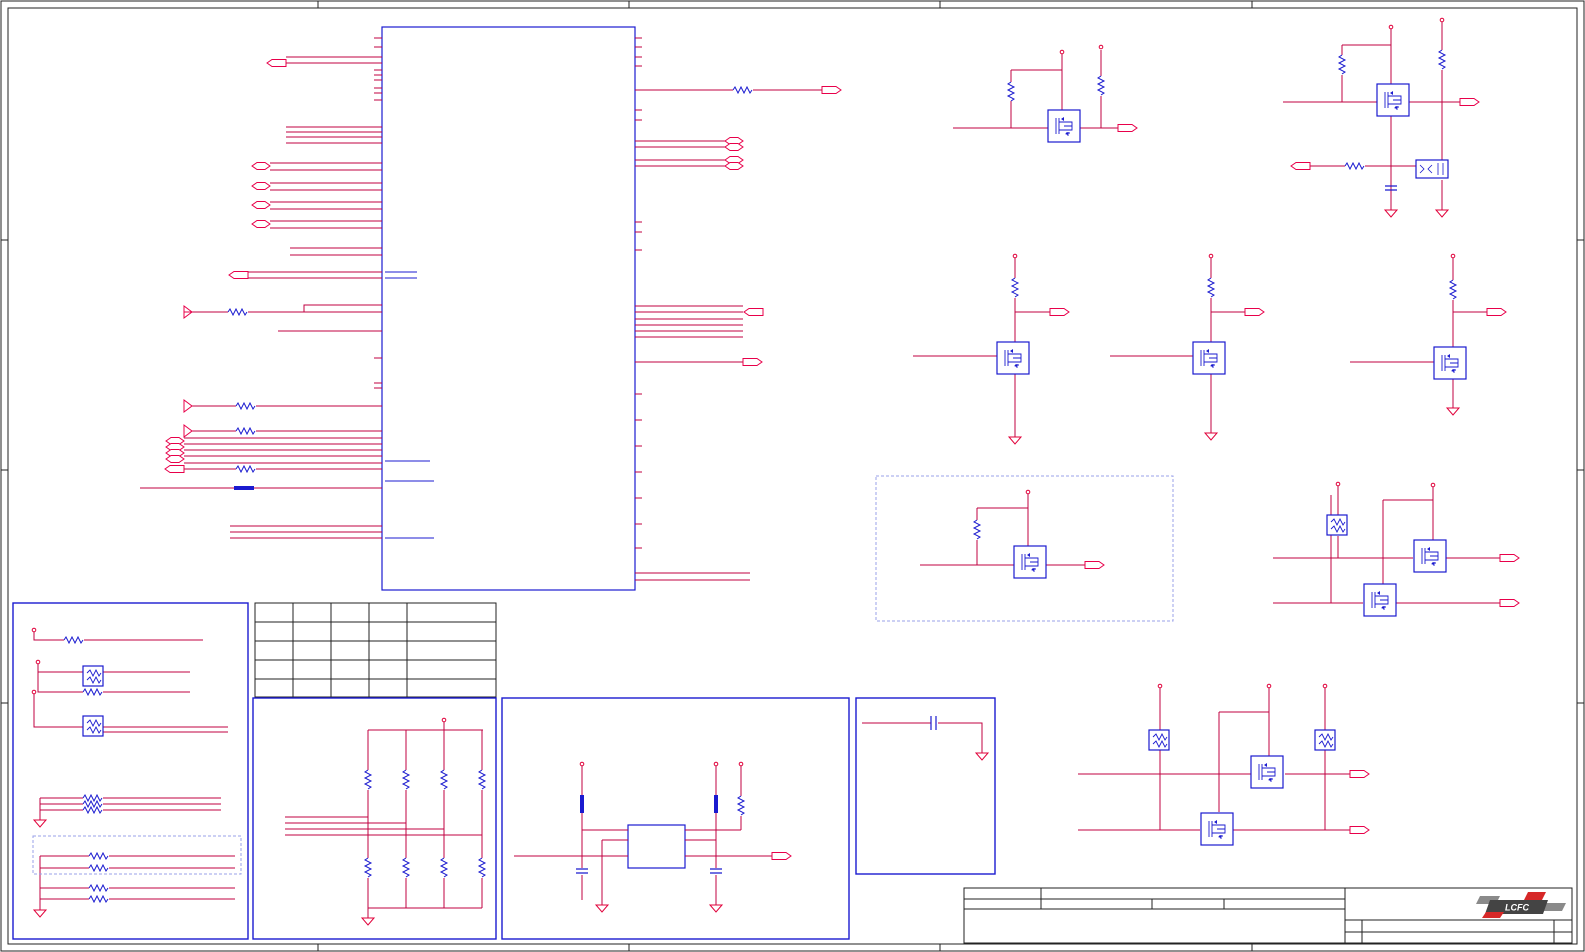  I want to click on left-ports, so click(225, 266).